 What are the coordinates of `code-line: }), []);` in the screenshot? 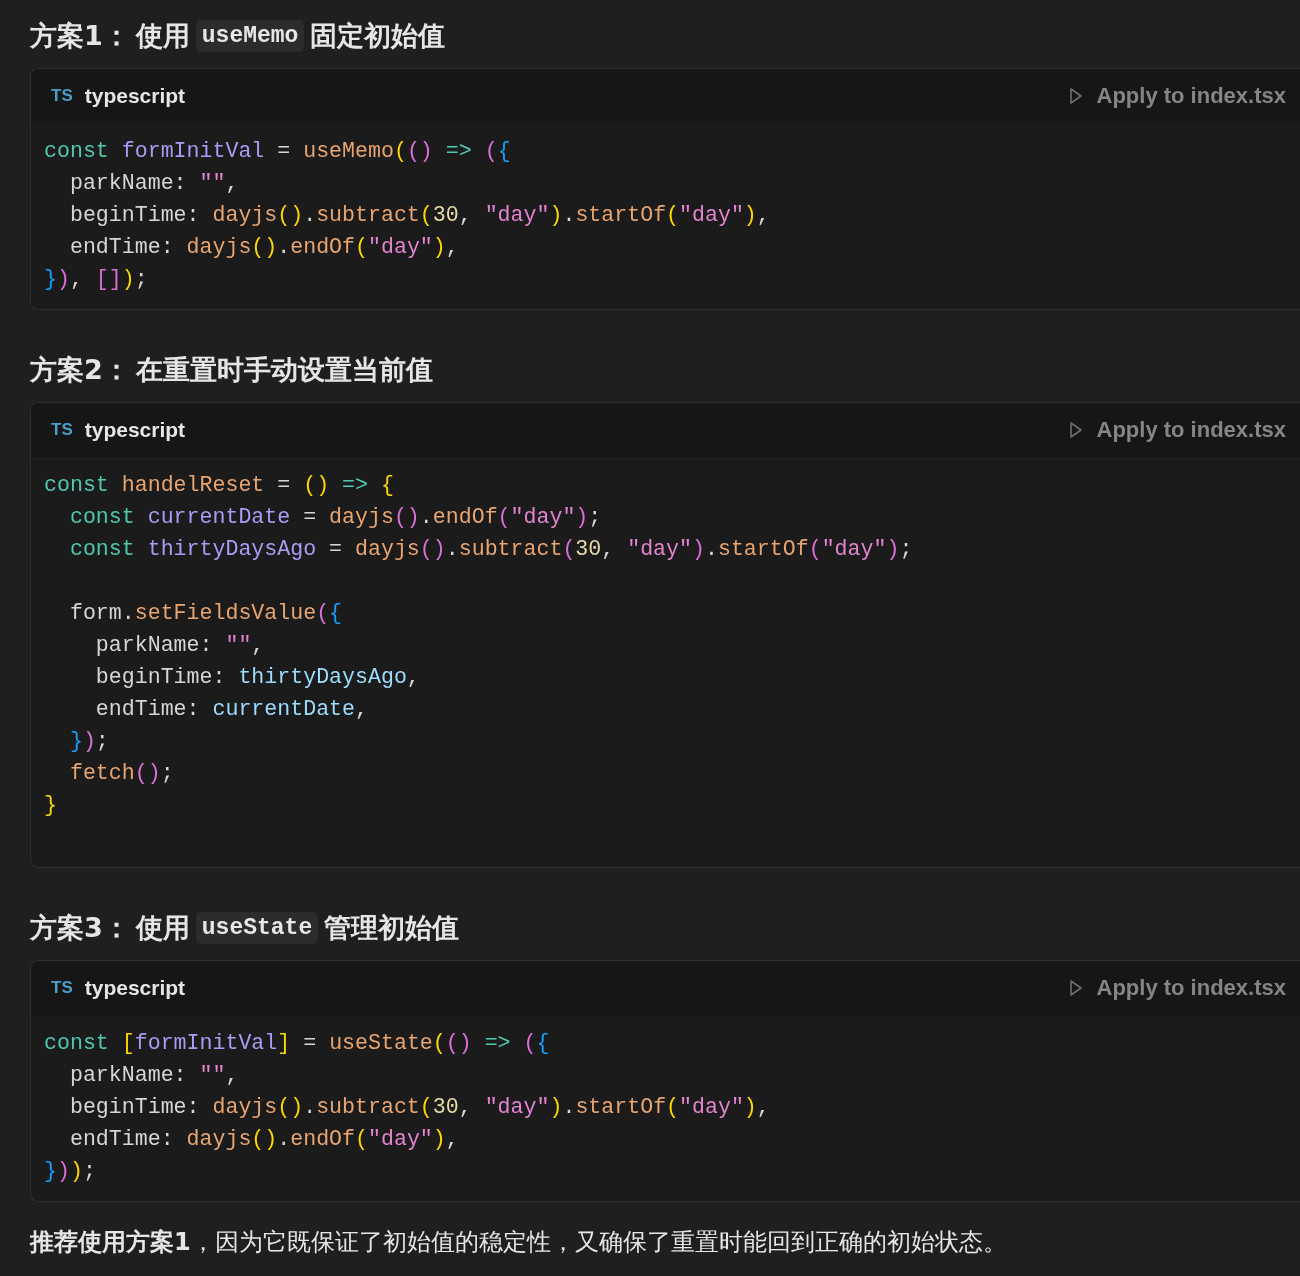 It's located at (96, 279).